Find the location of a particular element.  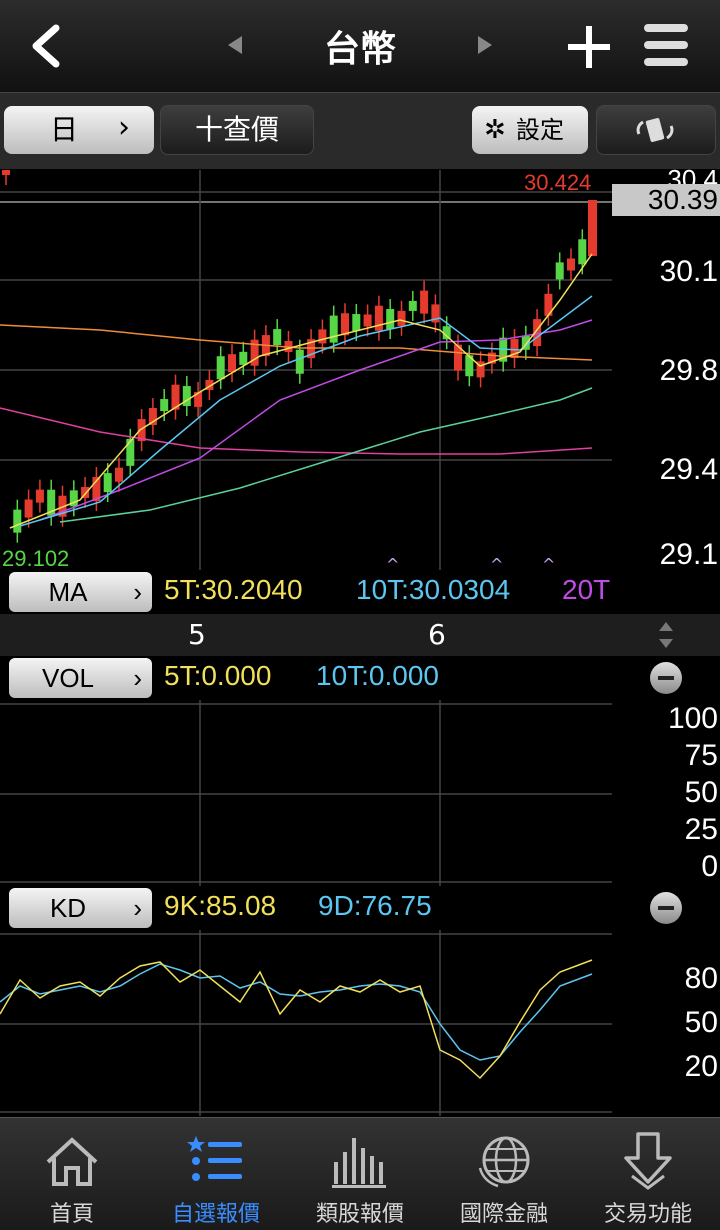

k-value: 9K:85.08 is located at coordinates (220, 905).